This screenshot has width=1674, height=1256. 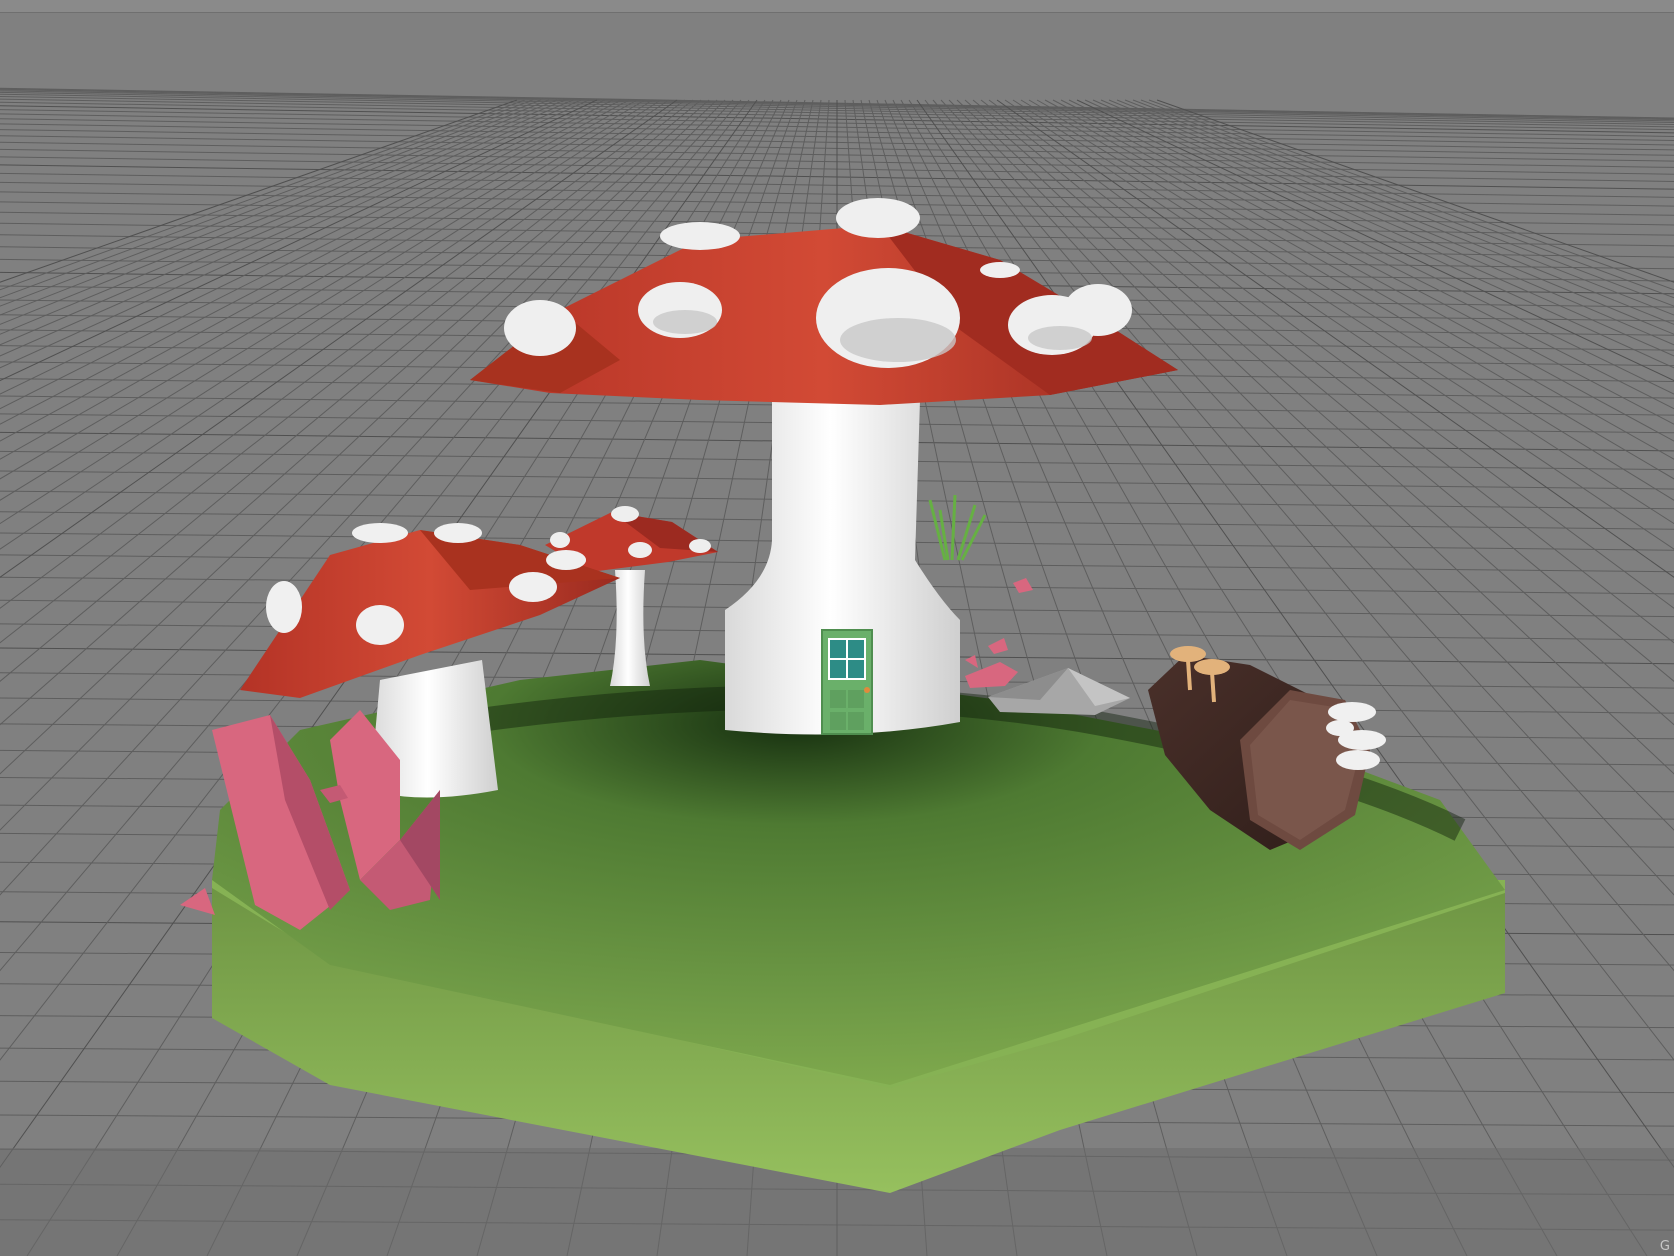 I want to click on viewport-top-border, so click(x=837, y=6).